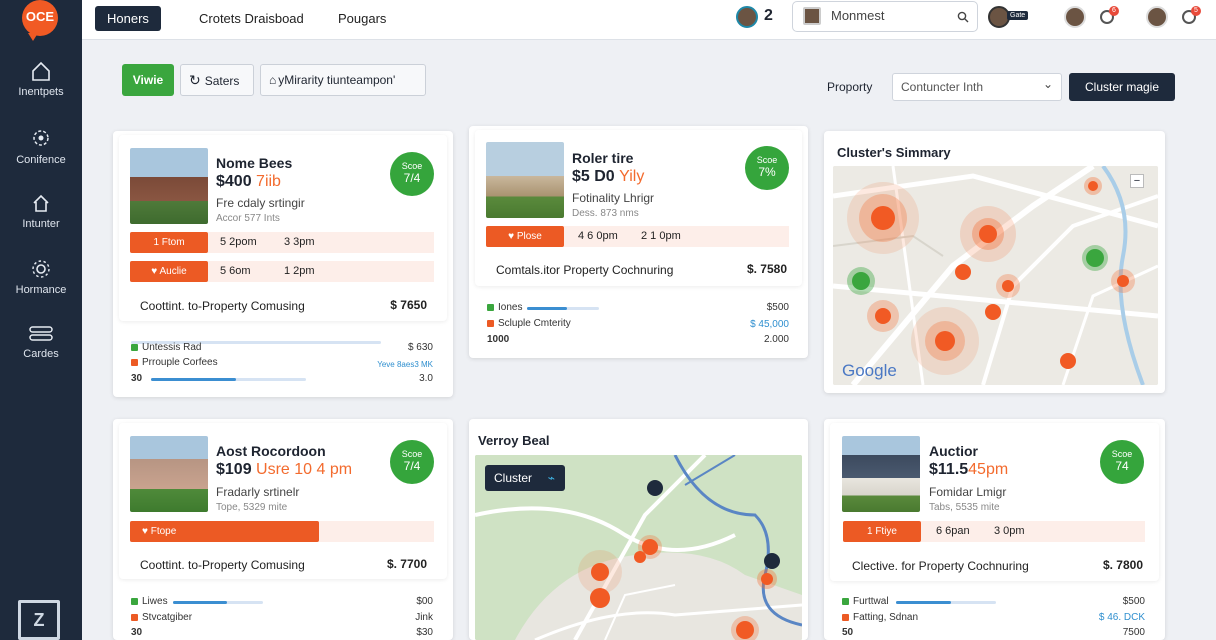  What do you see at coordinates (767, 168) in the screenshot?
I see `score-badge: Scoe 7%` at bounding box center [767, 168].